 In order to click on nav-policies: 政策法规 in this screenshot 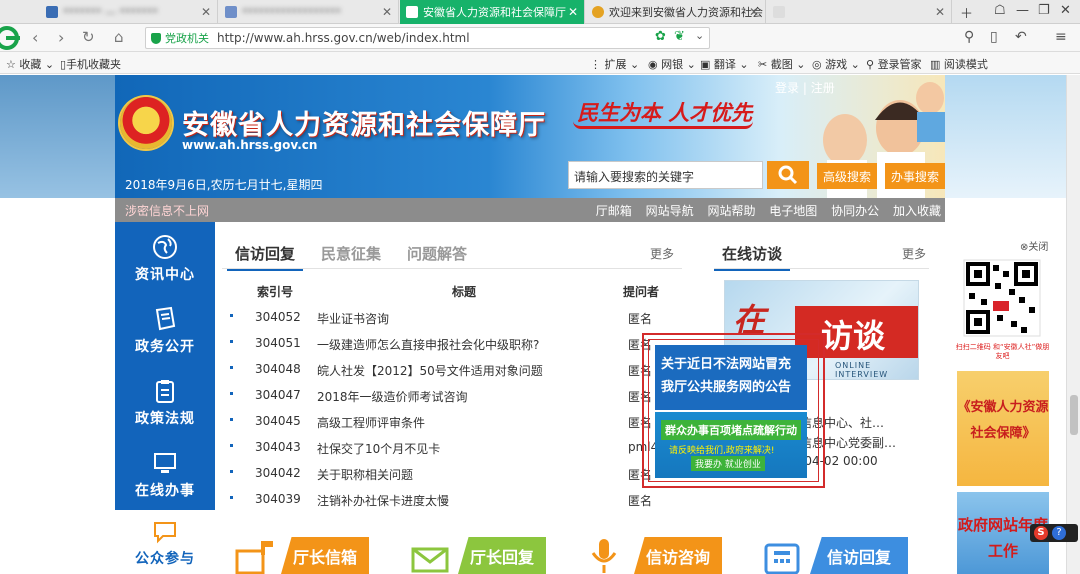, I will do `click(165, 403)`.